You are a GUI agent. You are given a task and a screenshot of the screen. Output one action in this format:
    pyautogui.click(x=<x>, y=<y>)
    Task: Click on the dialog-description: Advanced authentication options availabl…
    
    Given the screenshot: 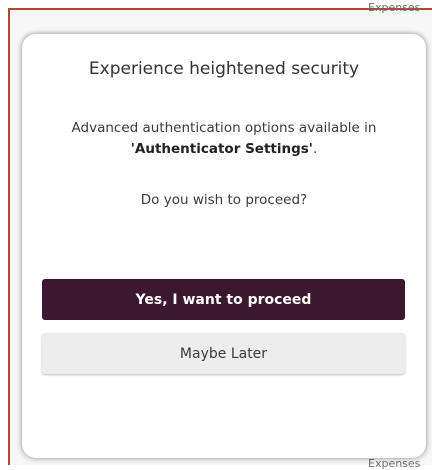 What is the action you would take?
    pyautogui.click(x=224, y=139)
    